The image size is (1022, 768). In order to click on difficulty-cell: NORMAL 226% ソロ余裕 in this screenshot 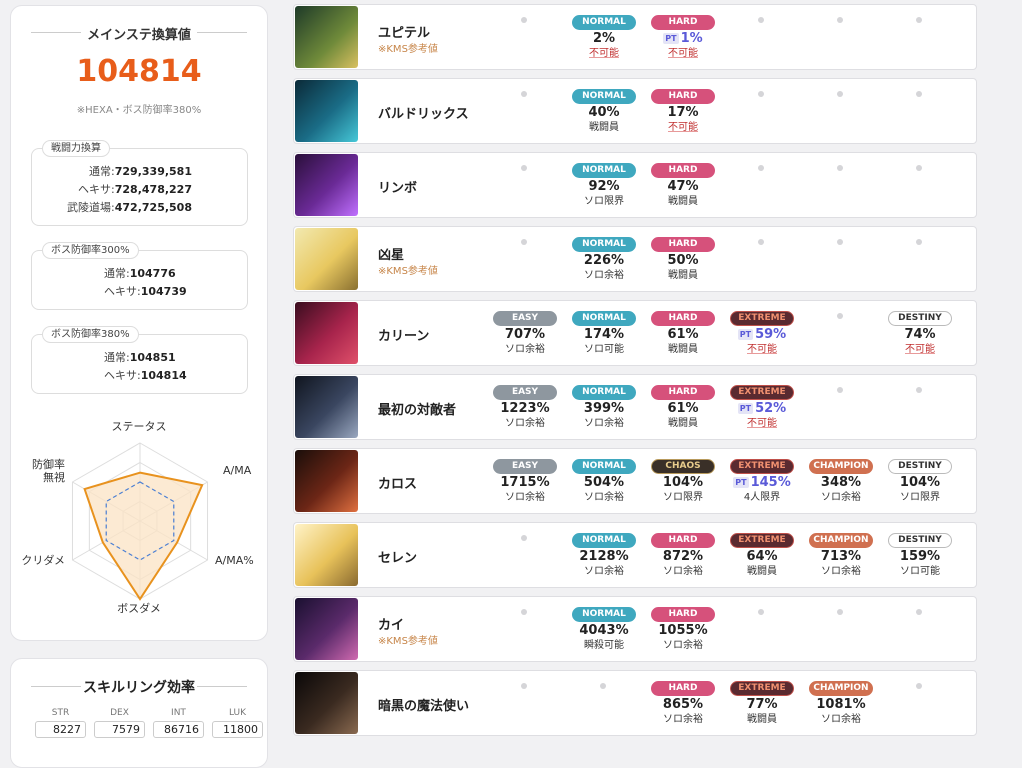, I will do `click(604, 259)`.